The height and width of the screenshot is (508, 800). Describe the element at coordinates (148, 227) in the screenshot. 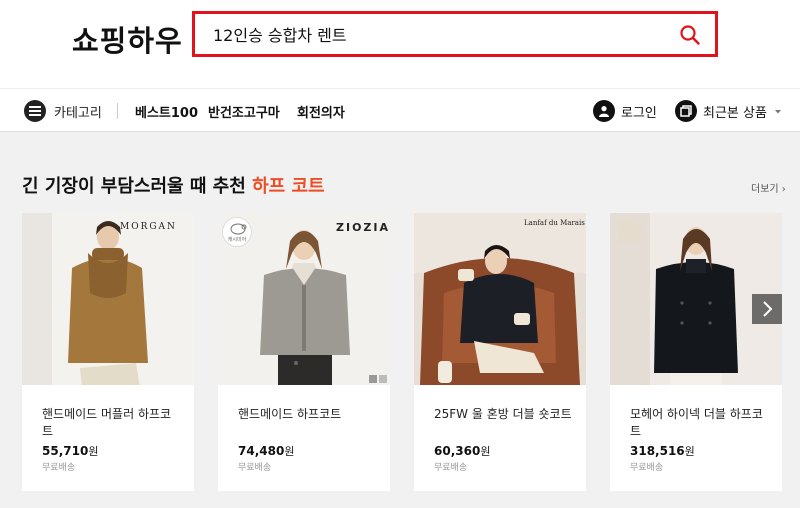

I see `brand-logo: MORGAN` at that location.